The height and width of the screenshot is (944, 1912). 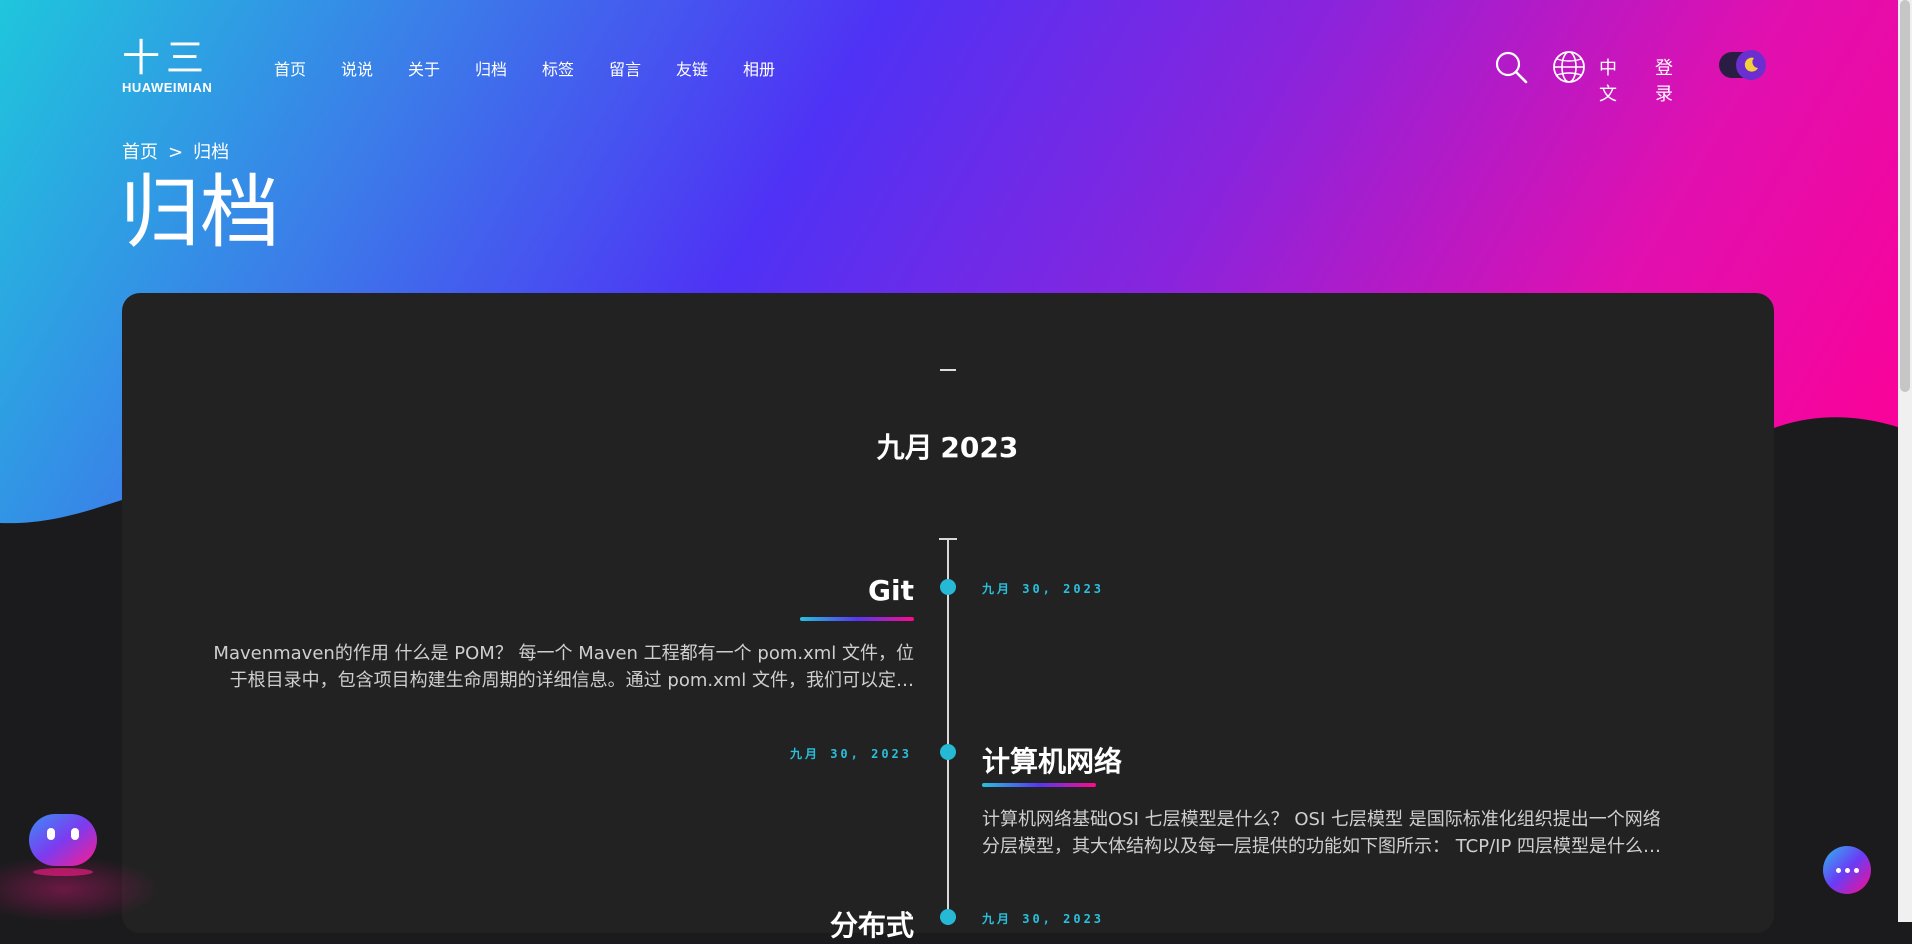 What do you see at coordinates (1905, 196) in the screenshot?
I see `scrollbar-thumb` at bounding box center [1905, 196].